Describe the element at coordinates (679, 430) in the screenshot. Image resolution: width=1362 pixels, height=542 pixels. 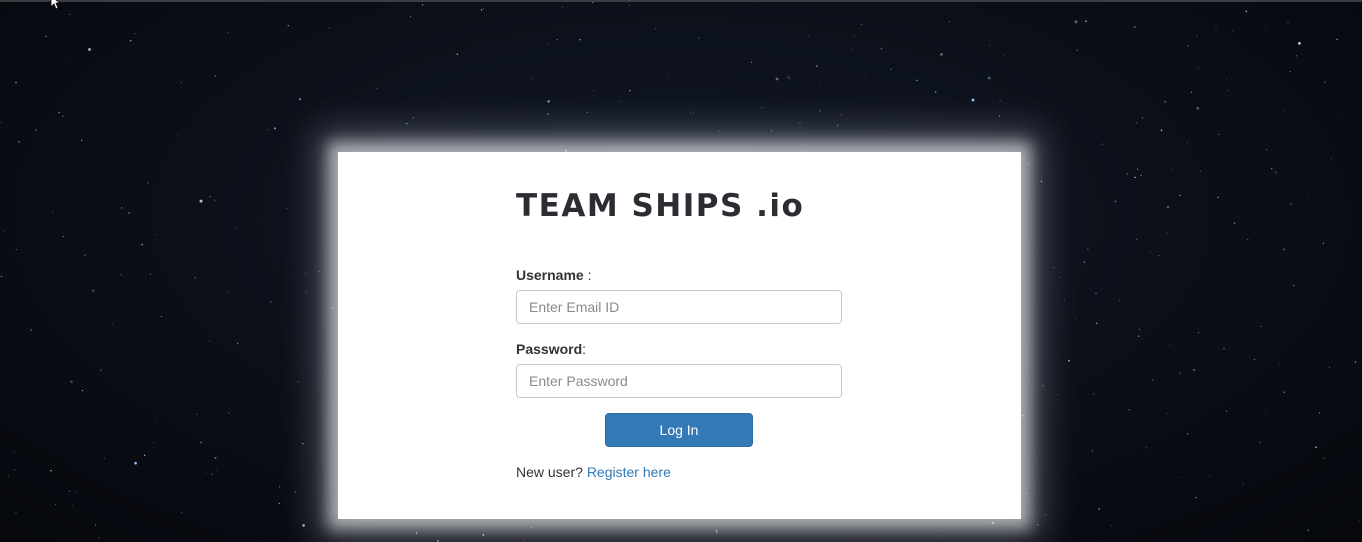
I see `login-button: Log In` at that location.